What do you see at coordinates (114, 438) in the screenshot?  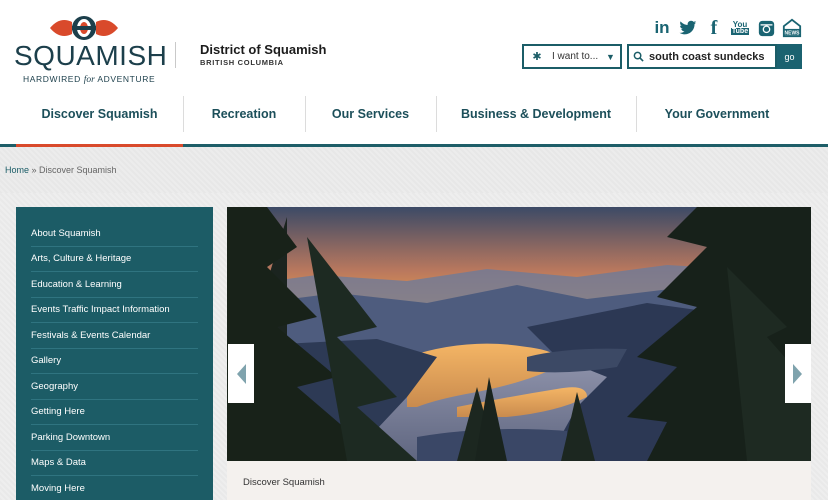 I see `sidebar-item-parking-downtown: Parking Downtown` at bounding box center [114, 438].